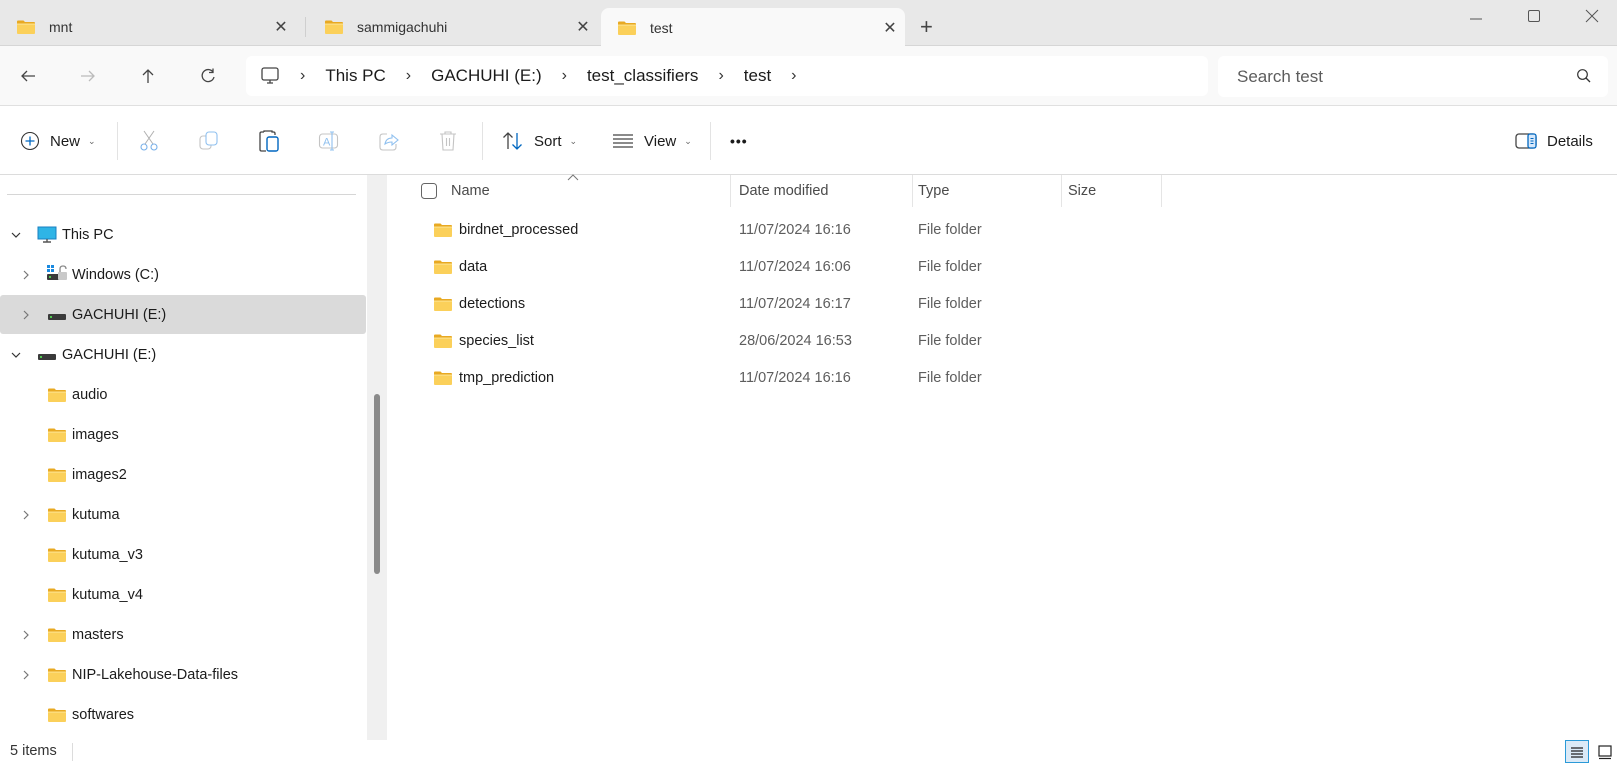 This screenshot has width=1617, height=763. Describe the element at coordinates (148, 27) in the screenshot. I see `tab-mnt: mnt ✕` at that location.